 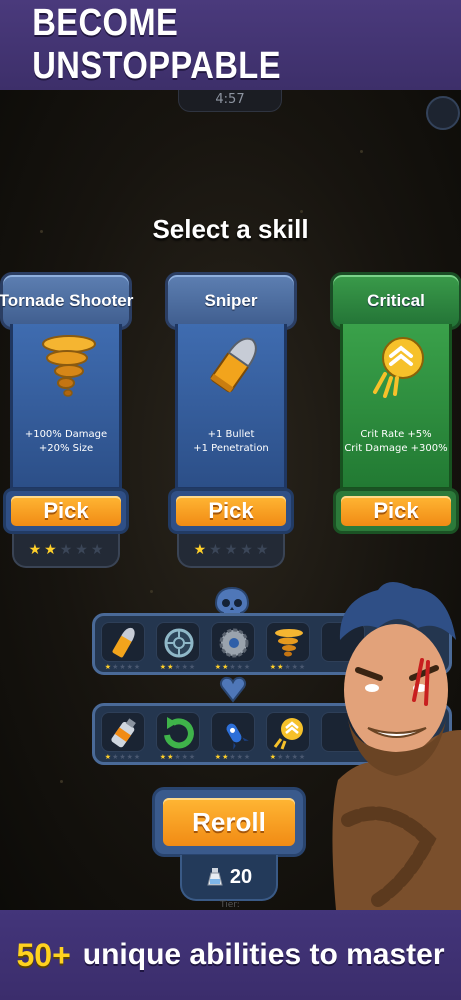 What do you see at coordinates (443, 113) in the screenshot?
I see `pause-button` at bounding box center [443, 113].